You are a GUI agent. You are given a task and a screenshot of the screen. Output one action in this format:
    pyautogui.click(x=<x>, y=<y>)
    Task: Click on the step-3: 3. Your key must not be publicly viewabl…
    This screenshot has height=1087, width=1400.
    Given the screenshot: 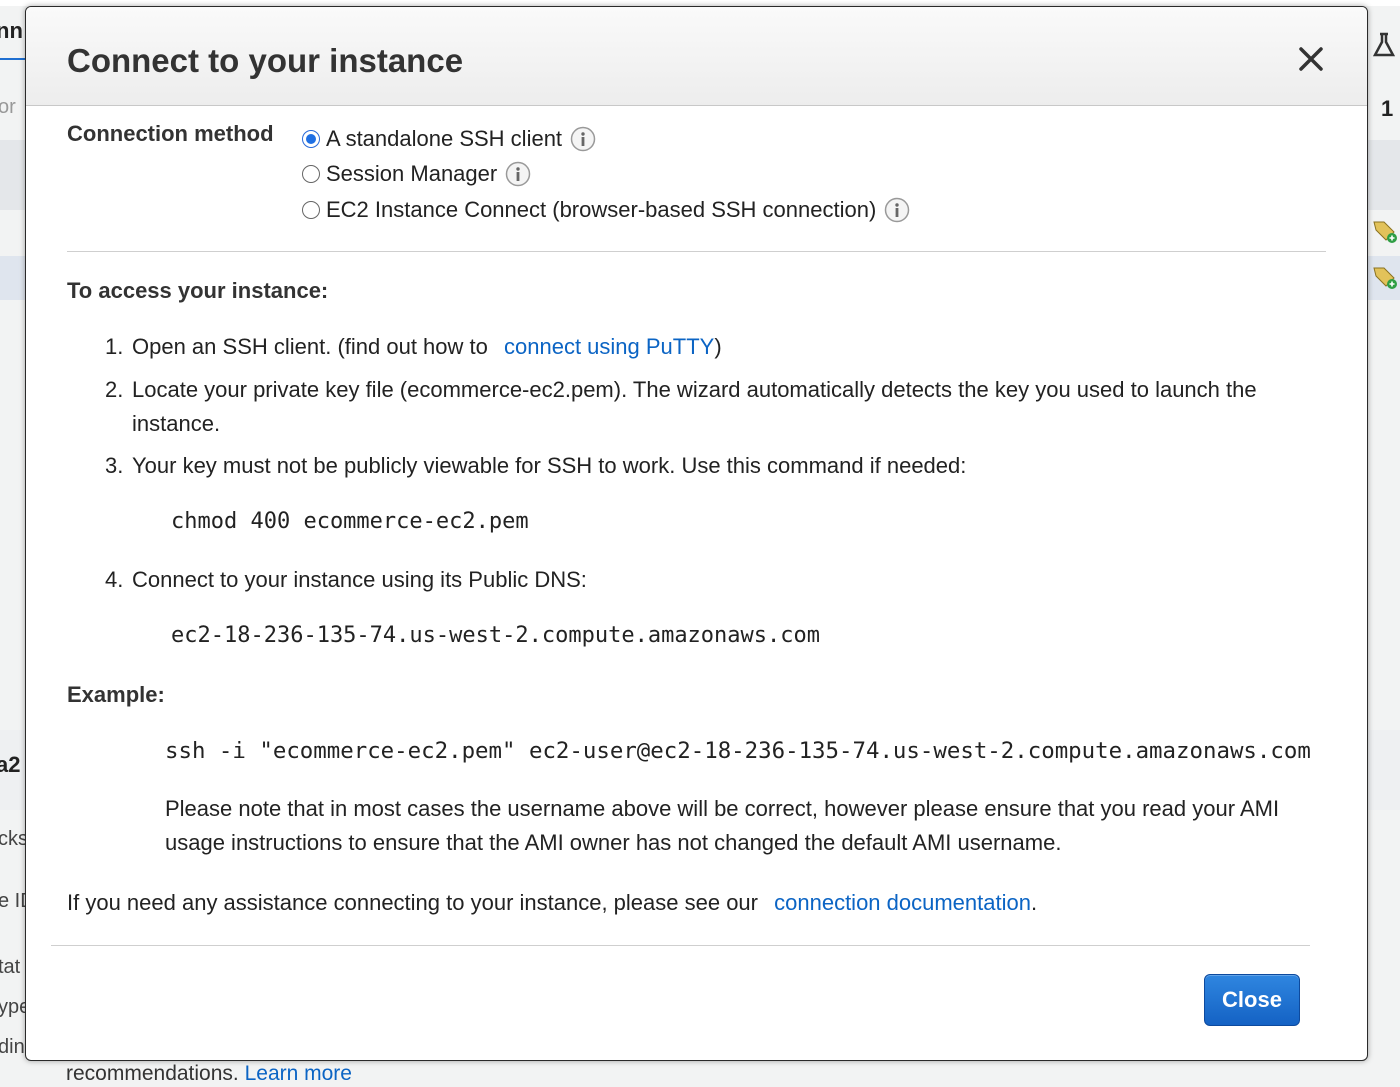 What is the action you would take?
    pyautogui.click(x=715, y=466)
    